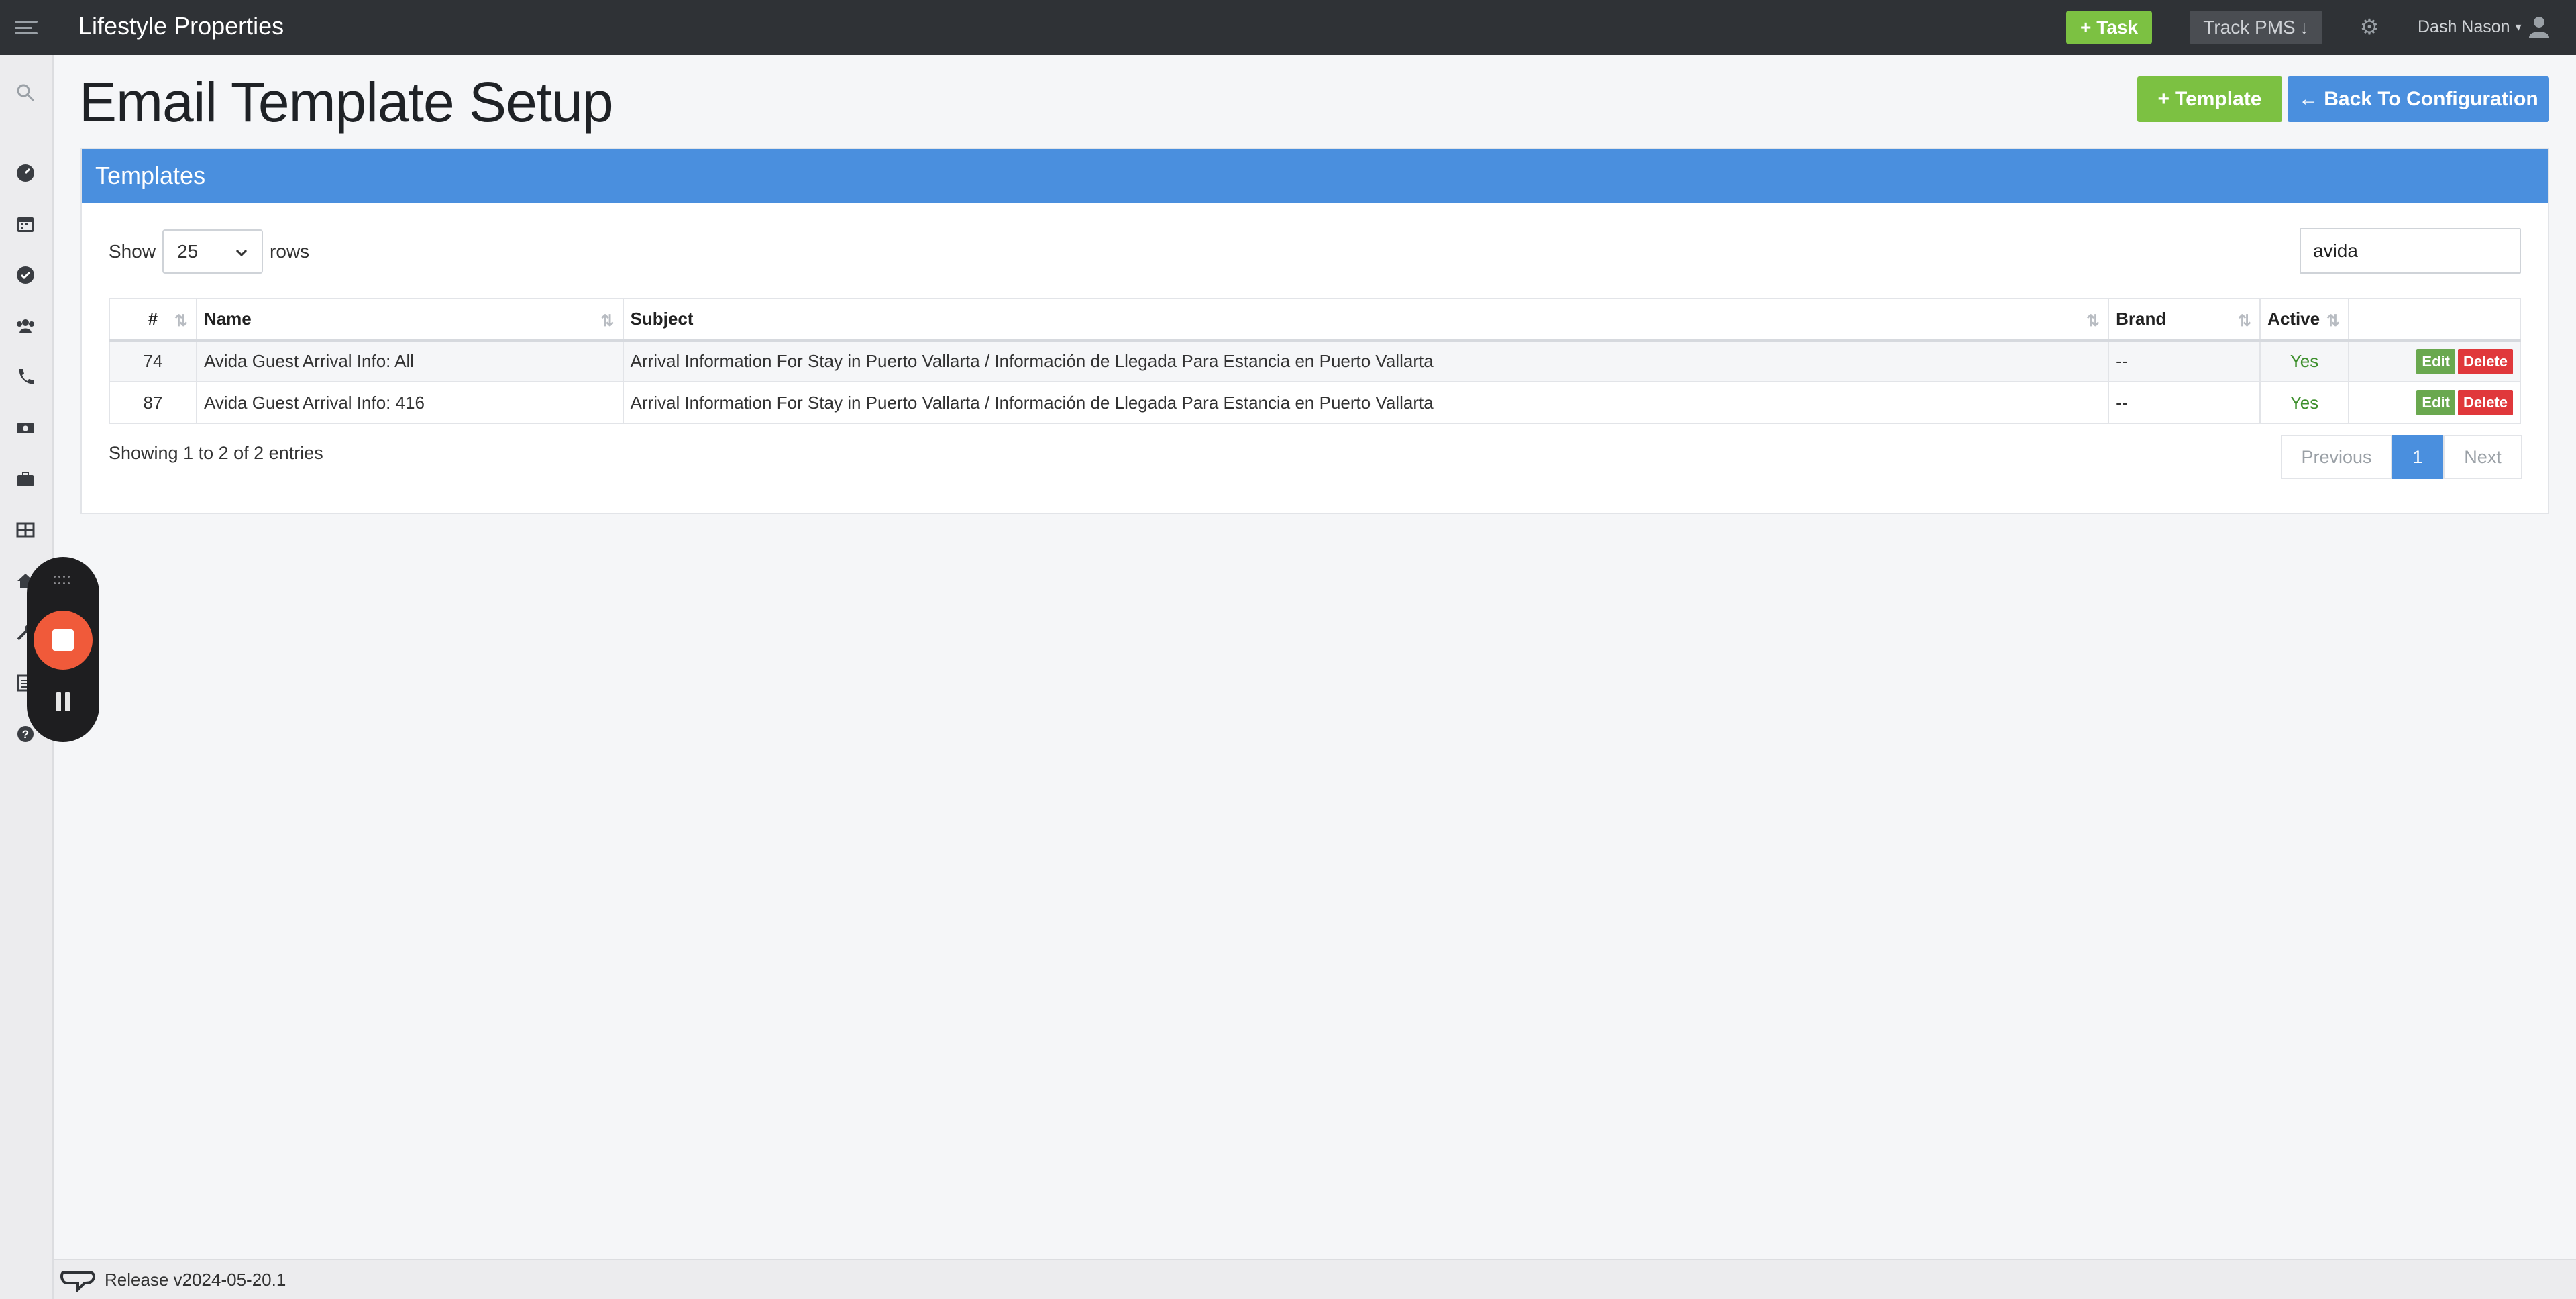 The height and width of the screenshot is (1299, 2576). Describe the element at coordinates (25, 173) in the screenshot. I see `dashboard-icon` at that location.